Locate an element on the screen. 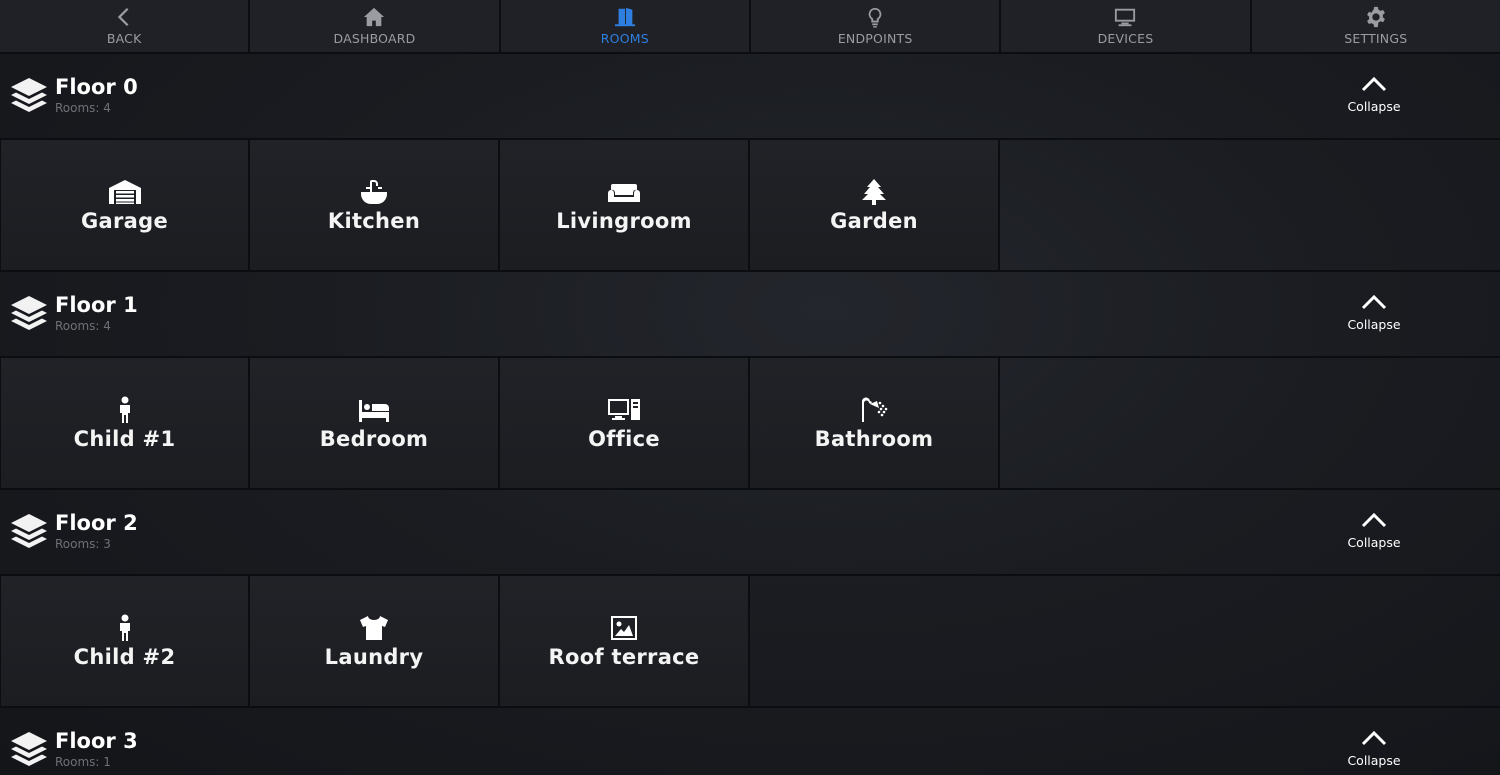 Image resolution: width=1500 pixels, height=775 pixels. floor-0-header: Floor 0 Rooms: 4 Collapse is located at coordinates (750, 97).